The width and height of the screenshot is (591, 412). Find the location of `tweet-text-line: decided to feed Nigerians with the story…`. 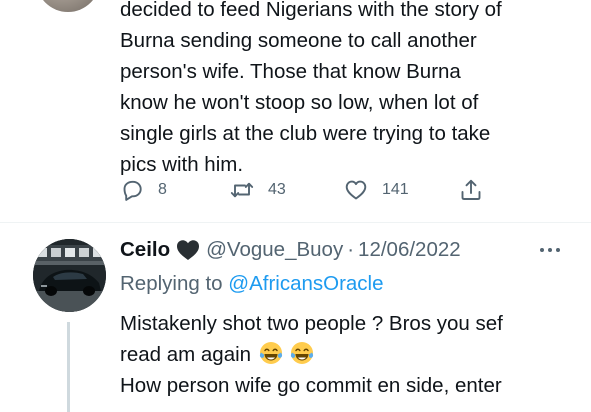

tweet-text-line: decided to feed Nigerians with the story… is located at coordinates (311, 10).